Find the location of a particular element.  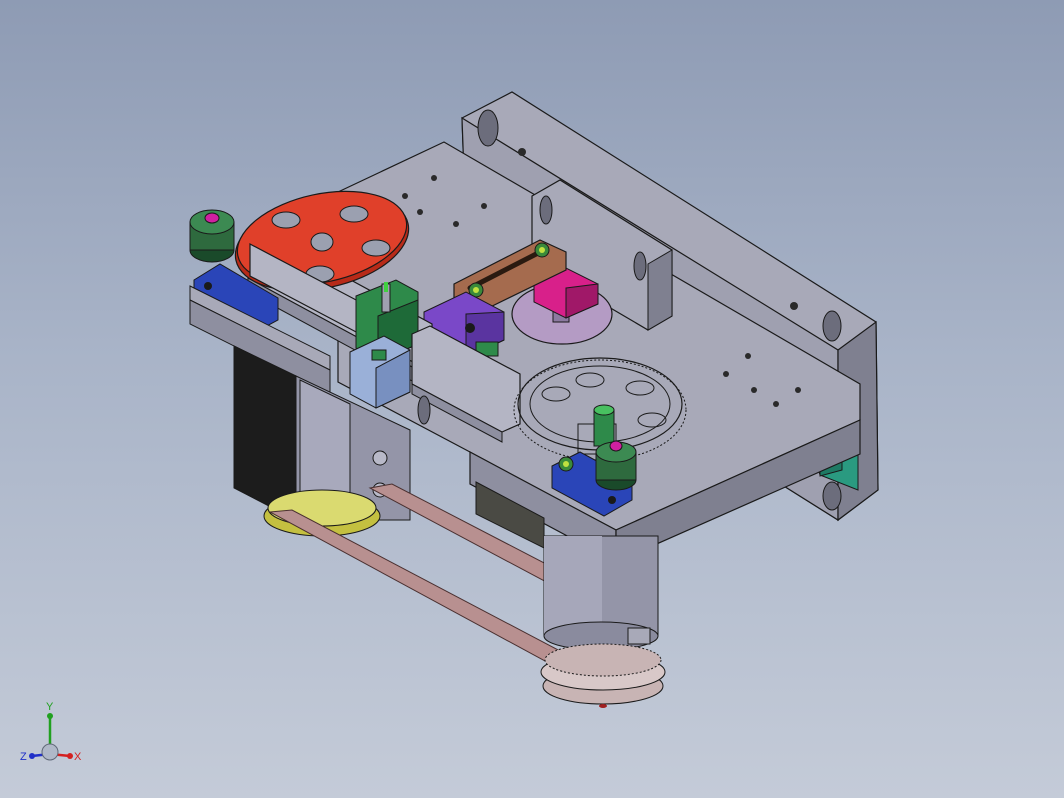

triad-z-label: Z is located at coordinates (23, 757).